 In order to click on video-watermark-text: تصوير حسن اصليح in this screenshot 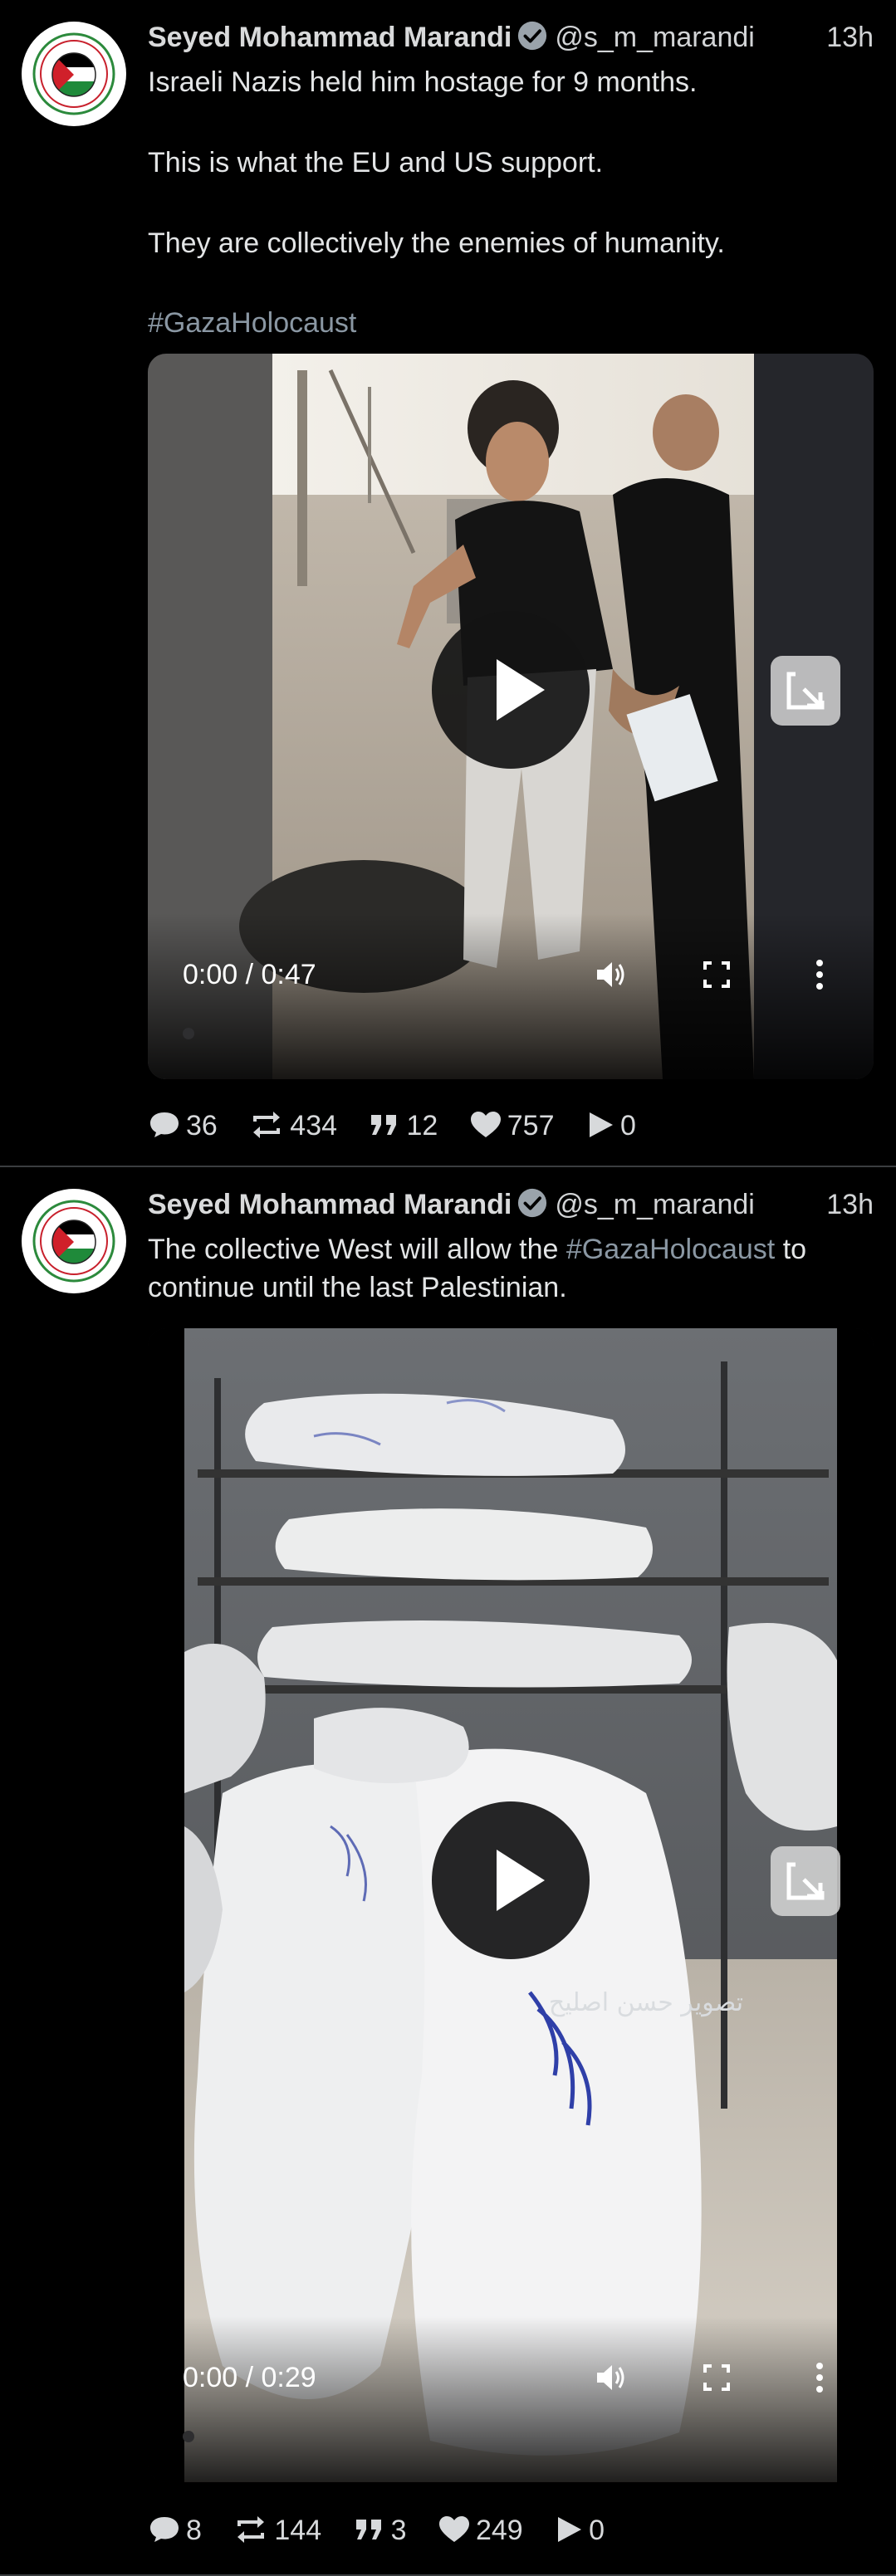, I will do `click(646, 2002)`.